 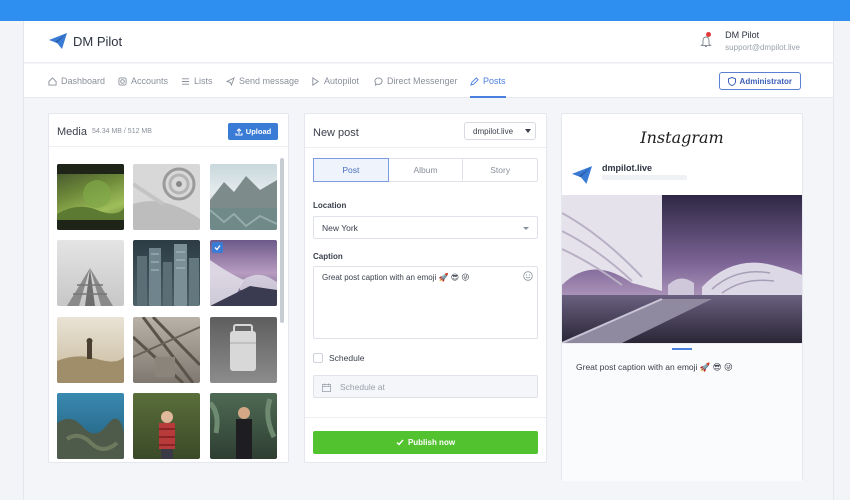 I want to click on user-name: DM Pilot, so click(x=742, y=35).